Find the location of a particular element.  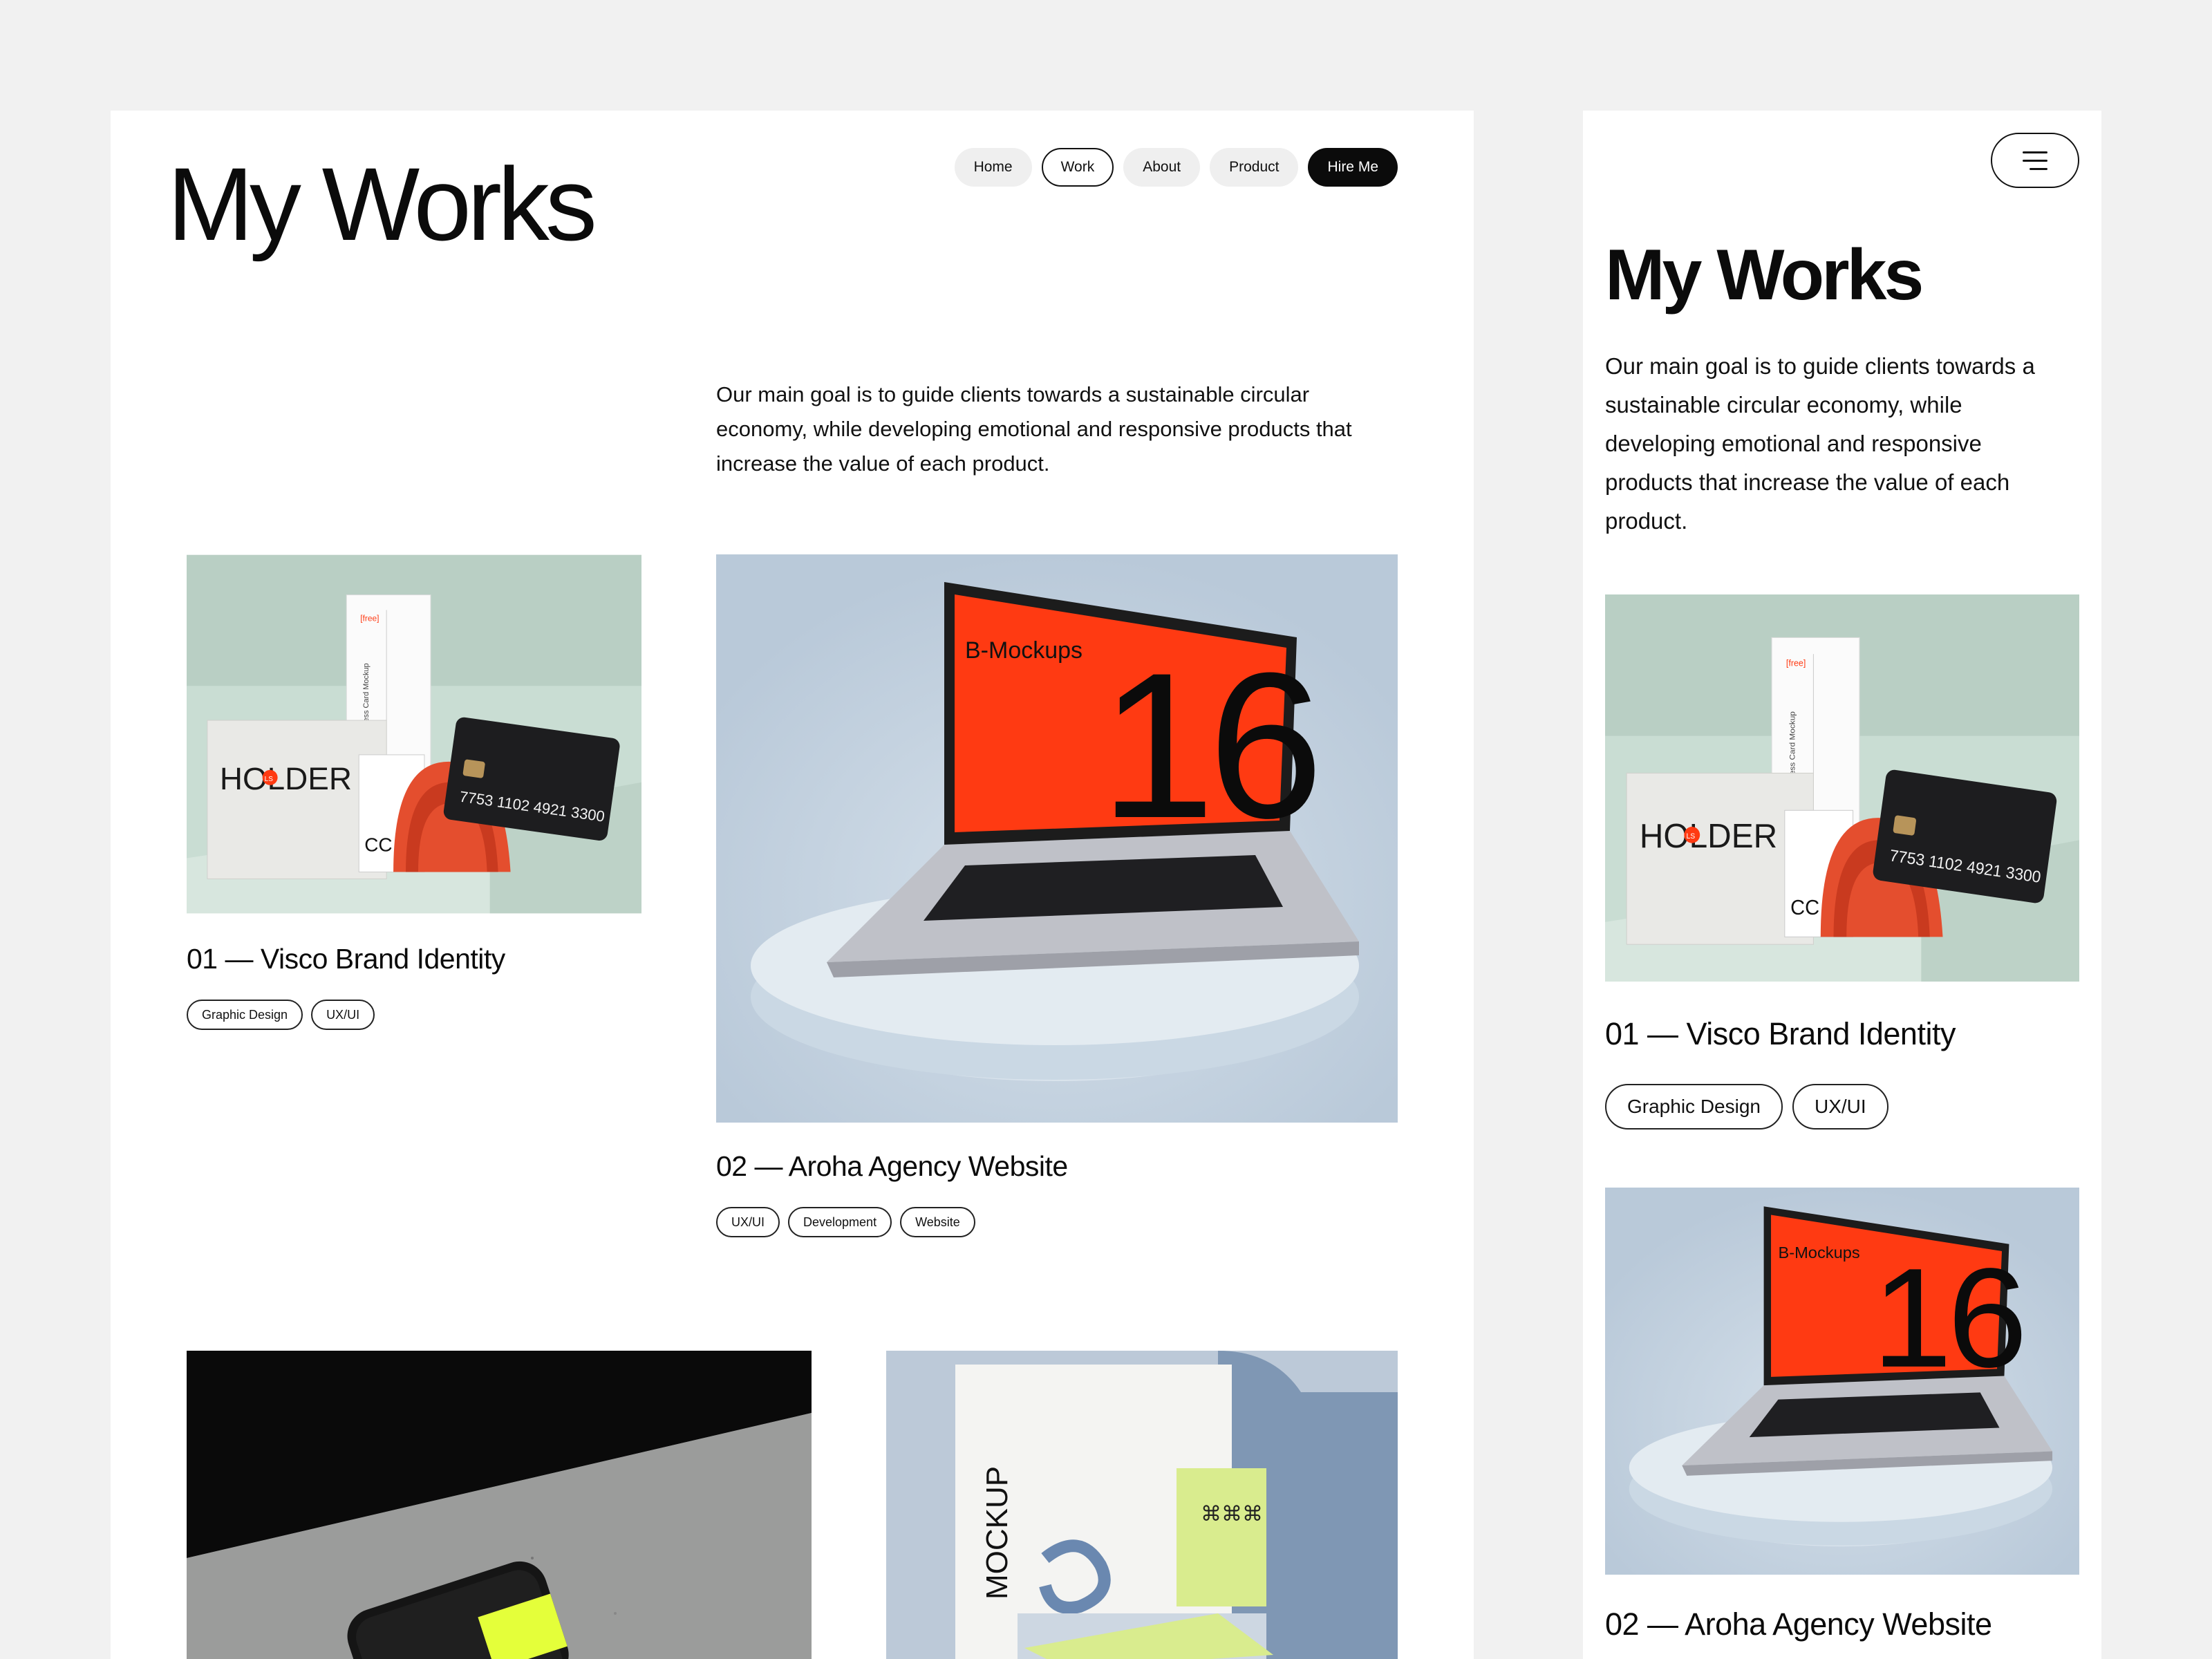

top-nav: Home Work About Product Hire Me is located at coordinates (1176, 167).